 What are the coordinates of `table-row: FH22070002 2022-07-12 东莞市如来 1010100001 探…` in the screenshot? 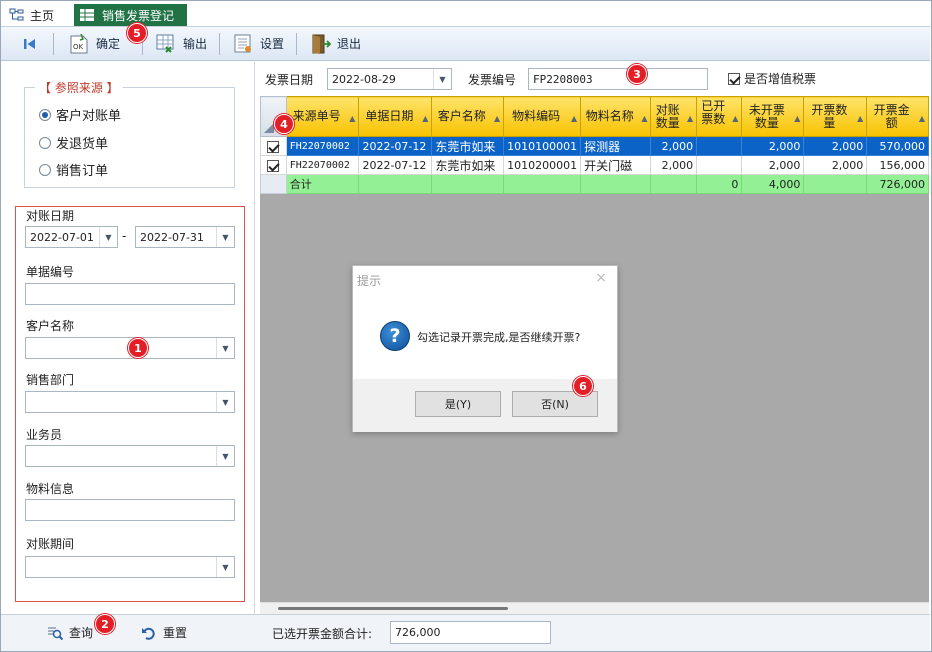 It's located at (594, 146).